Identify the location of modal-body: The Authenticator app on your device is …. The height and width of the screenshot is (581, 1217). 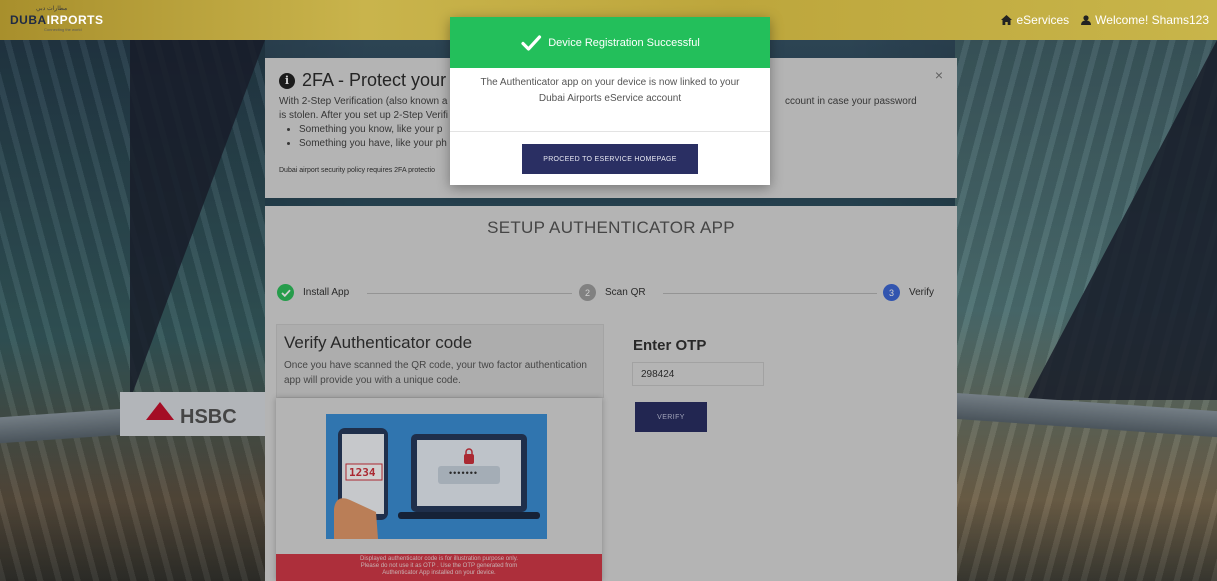
(610, 100).